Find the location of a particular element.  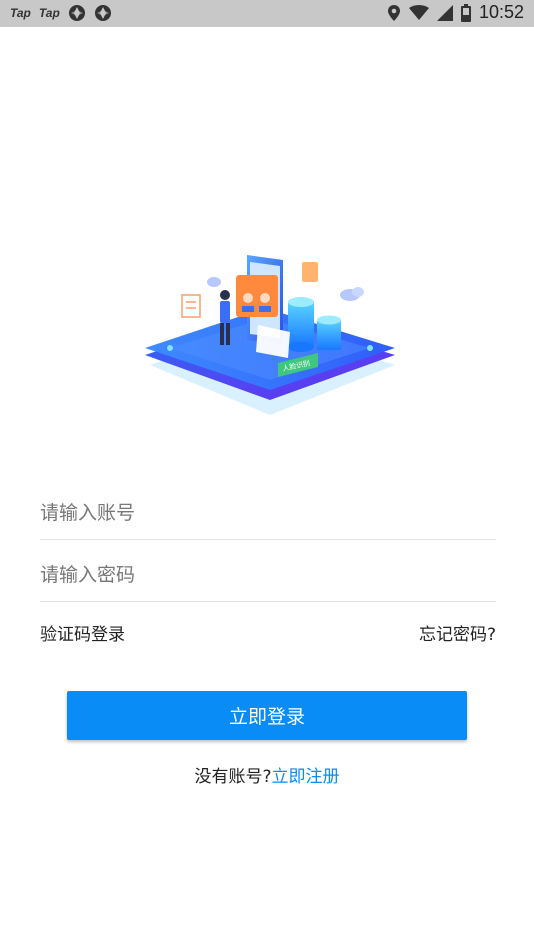

status-bar-right: 10:52 is located at coordinates (455, 12).